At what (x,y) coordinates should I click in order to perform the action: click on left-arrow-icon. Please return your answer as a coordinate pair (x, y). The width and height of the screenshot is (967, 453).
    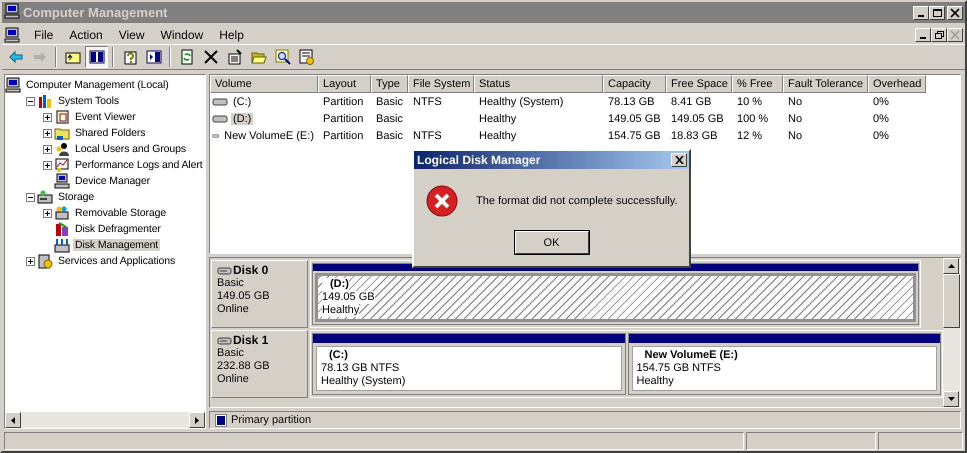
    Looking at the image, I should click on (13, 420).